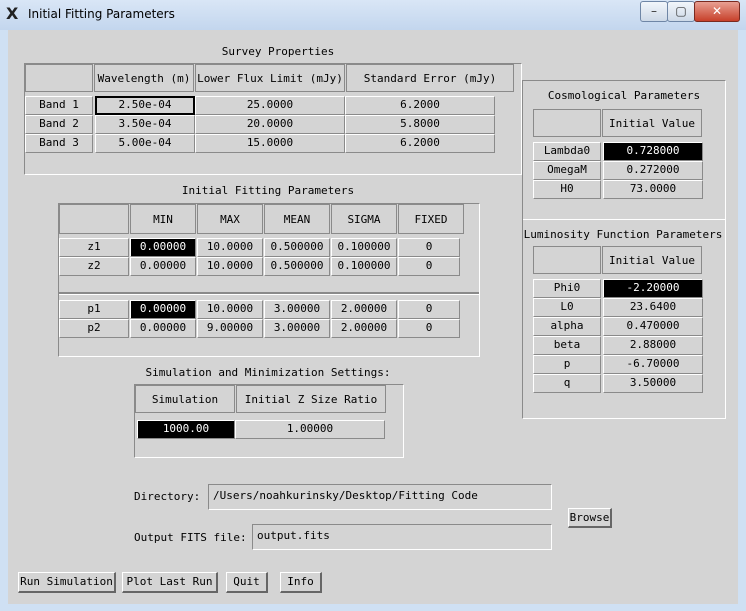  Describe the element at coordinates (145, 143) in the screenshot. I see `survey-cell-wavelength: 5.00e-04` at that location.